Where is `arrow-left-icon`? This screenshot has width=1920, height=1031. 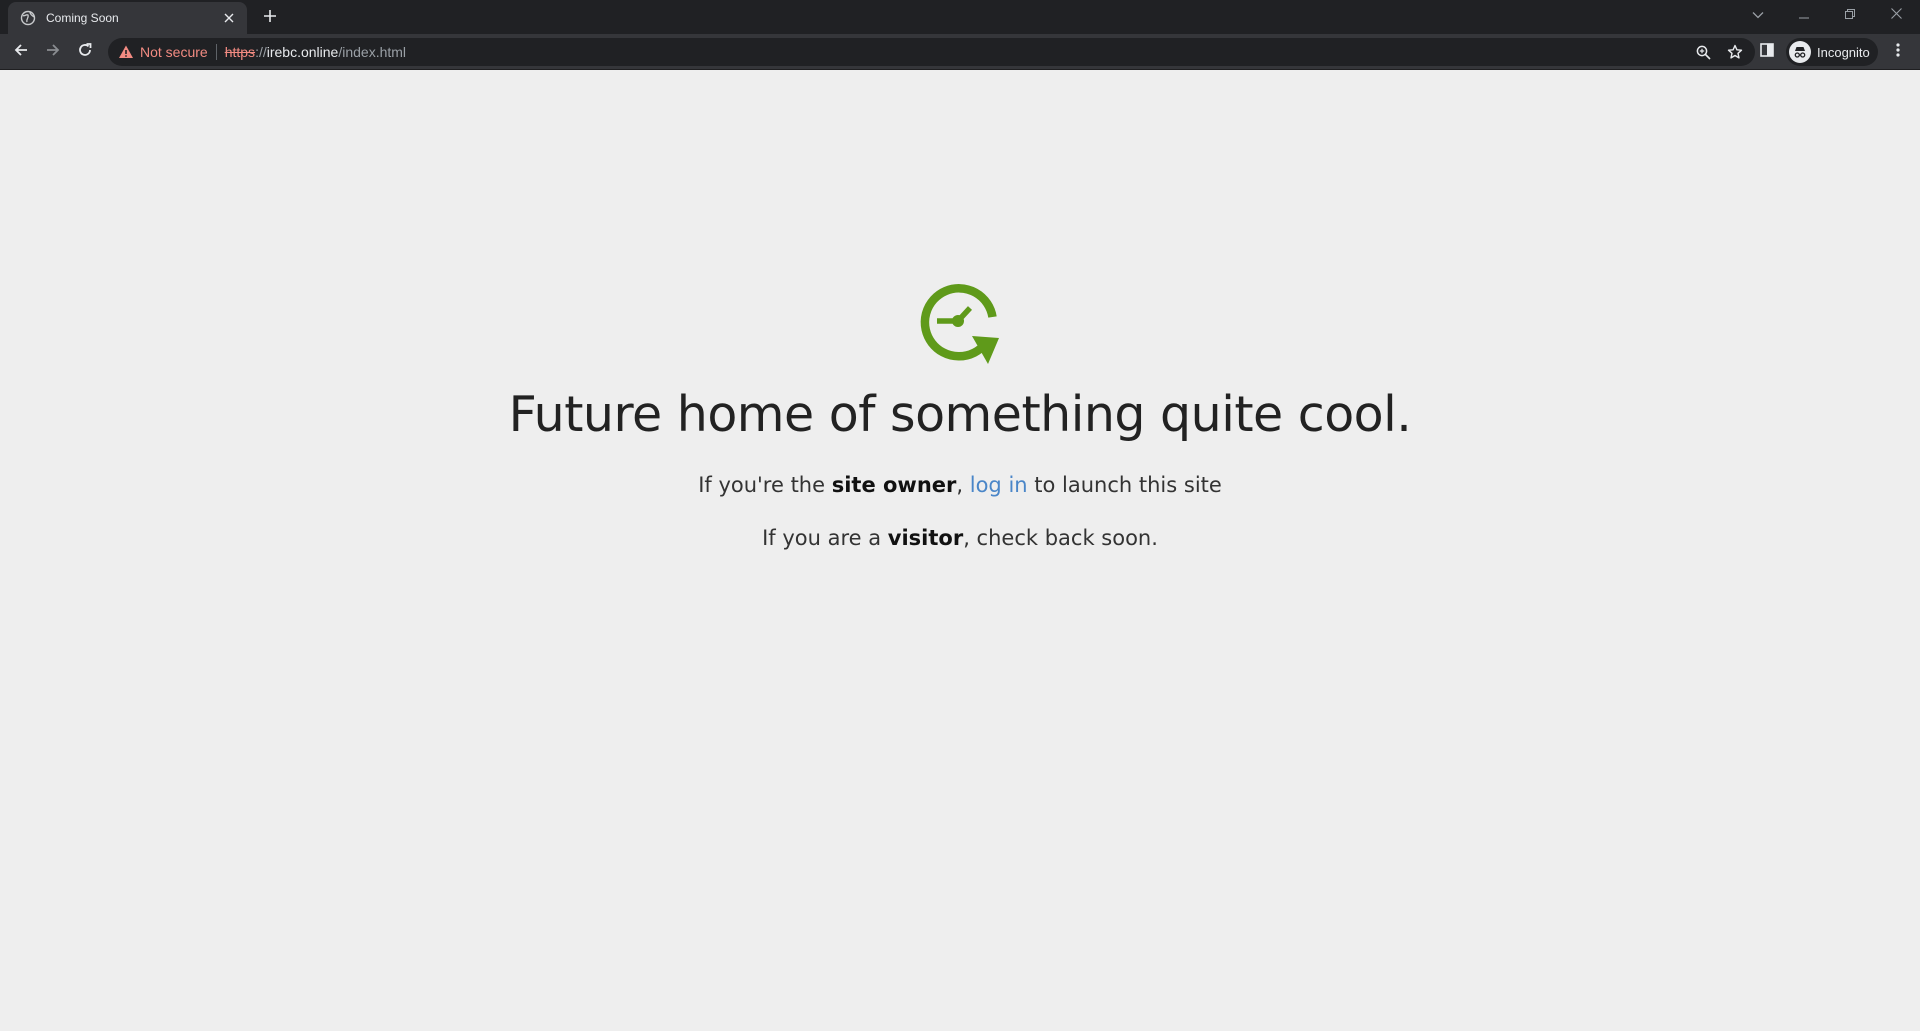 arrow-left-icon is located at coordinates (21, 52).